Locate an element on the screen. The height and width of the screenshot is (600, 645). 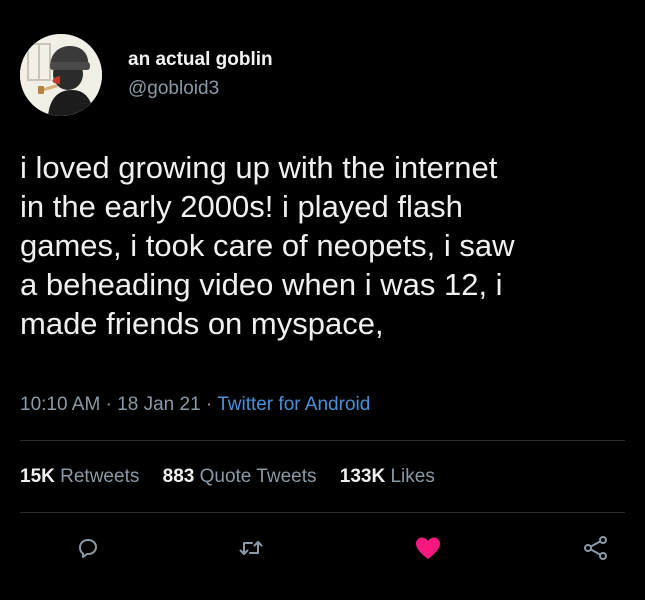
retweets-count: 15K is located at coordinates (37, 476).